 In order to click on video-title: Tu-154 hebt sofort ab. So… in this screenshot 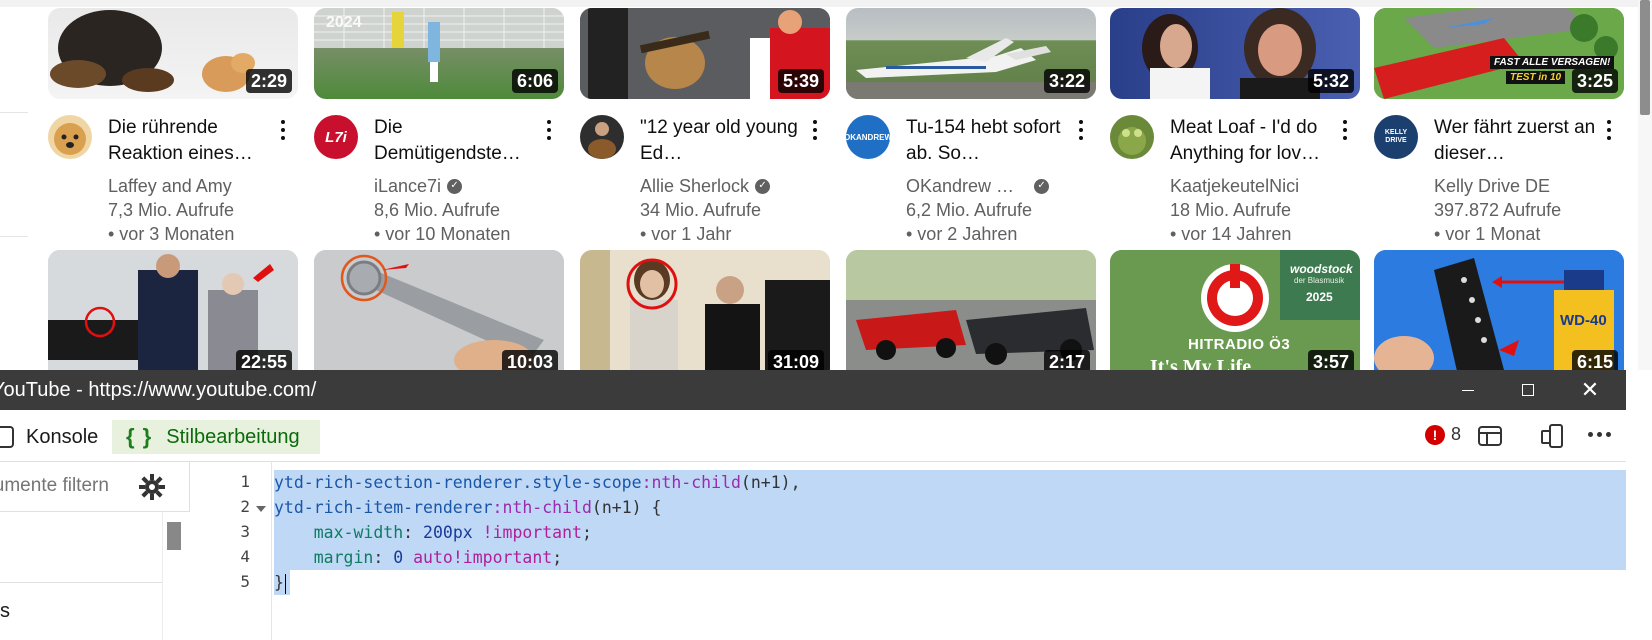, I will do `click(988, 141)`.